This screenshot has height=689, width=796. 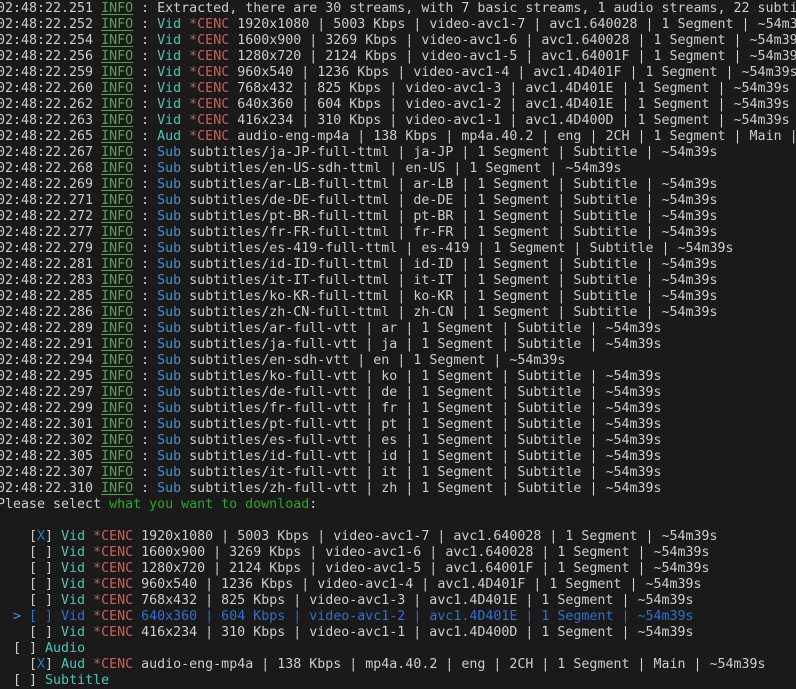 I want to click on text: 02:48:22.302, so click(x=51, y=440).